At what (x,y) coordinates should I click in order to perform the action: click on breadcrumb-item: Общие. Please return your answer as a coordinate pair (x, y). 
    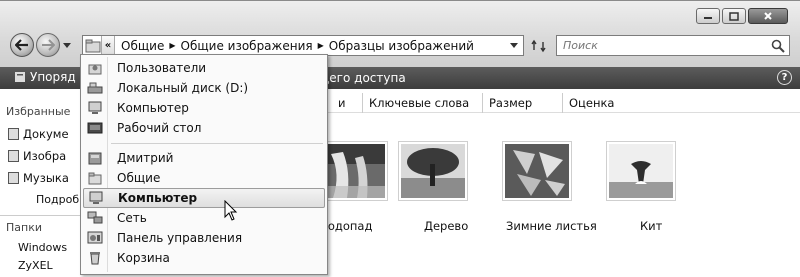
    Looking at the image, I should click on (142, 46).